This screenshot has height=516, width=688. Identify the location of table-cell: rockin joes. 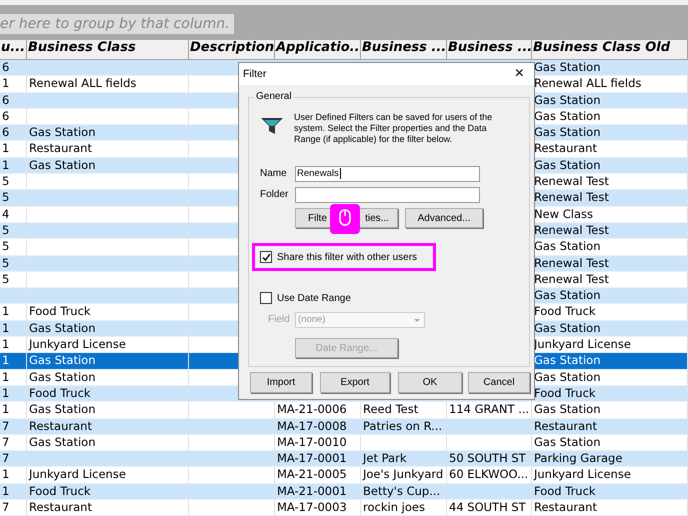
(404, 508).